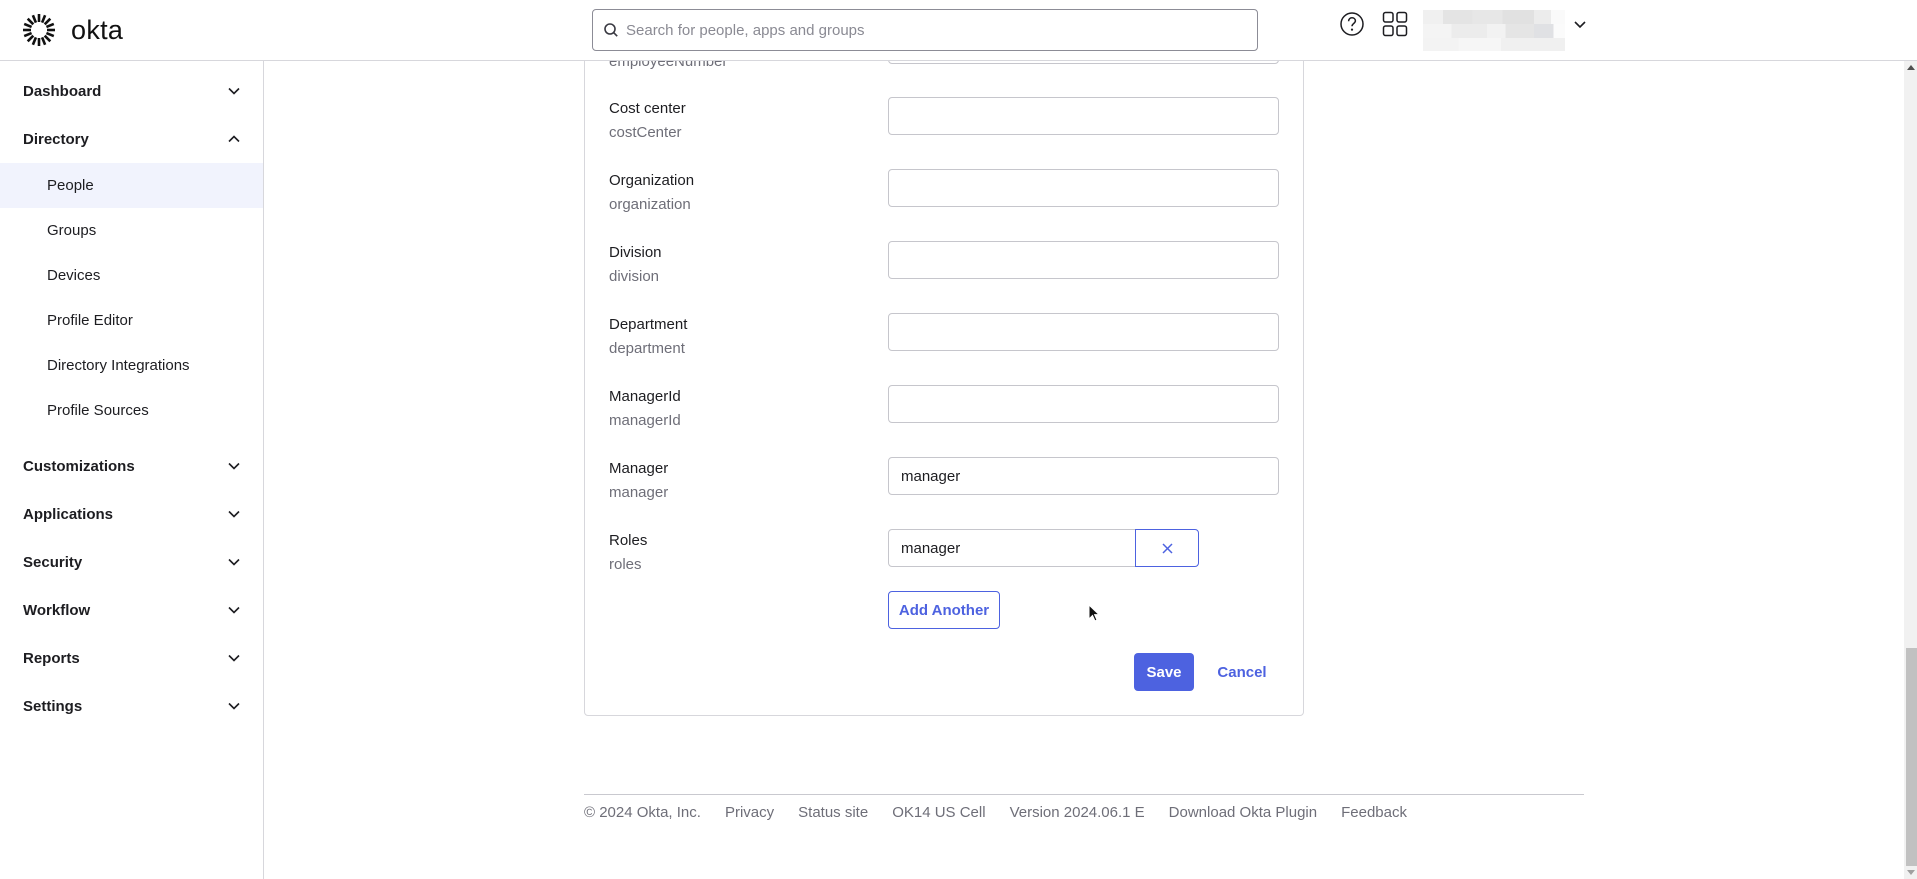 The width and height of the screenshot is (1917, 879). Describe the element at coordinates (749, 812) in the screenshot. I see `footer-link-privacy: Privacy` at that location.